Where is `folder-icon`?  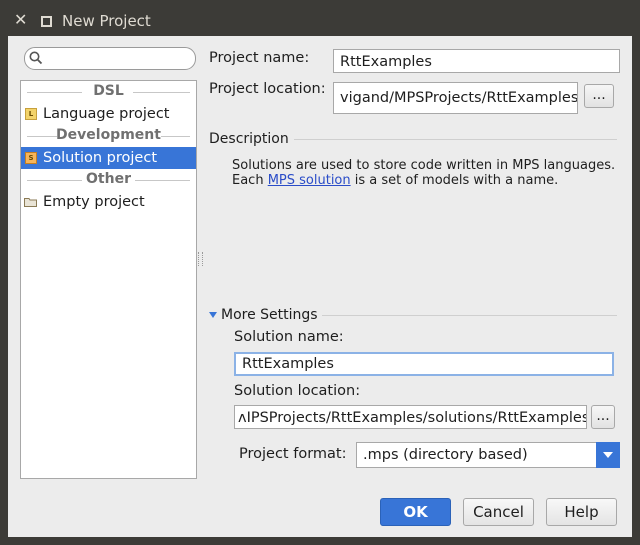 folder-icon is located at coordinates (30, 202).